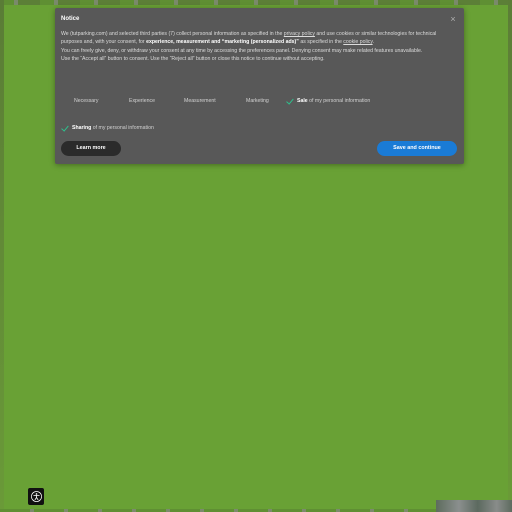 This screenshot has height=512, width=512. Describe the element at coordinates (257, 101) in the screenshot. I see `choice-label: Marketing` at that location.